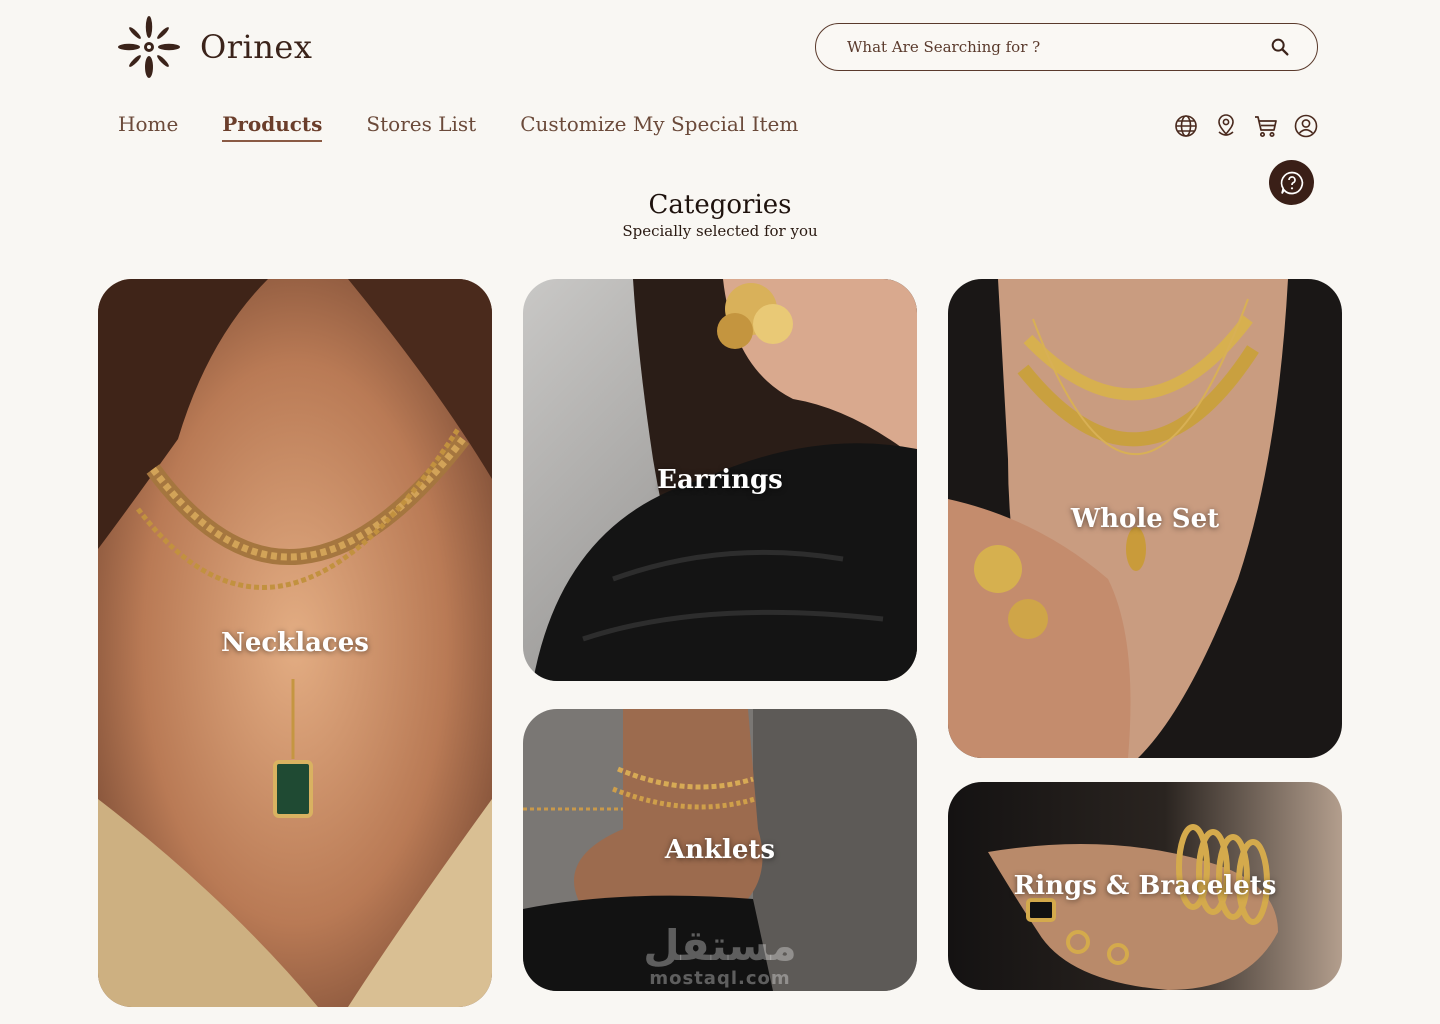 Image resolution: width=1440 pixels, height=1024 pixels. What do you see at coordinates (1058, 47) in the screenshot?
I see `search-input` at bounding box center [1058, 47].